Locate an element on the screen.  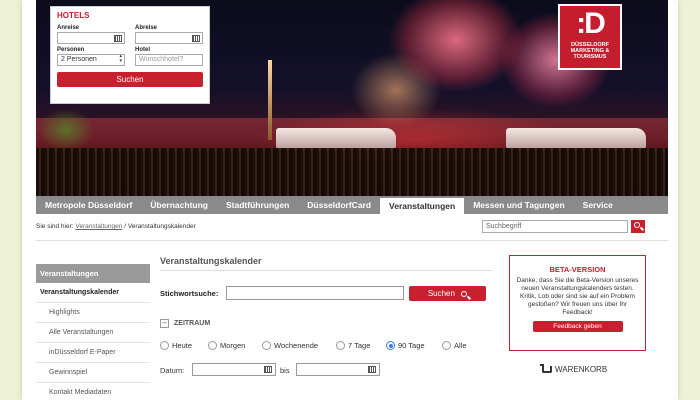
persons-select: 2 Personen is located at coordinates (91, 60).